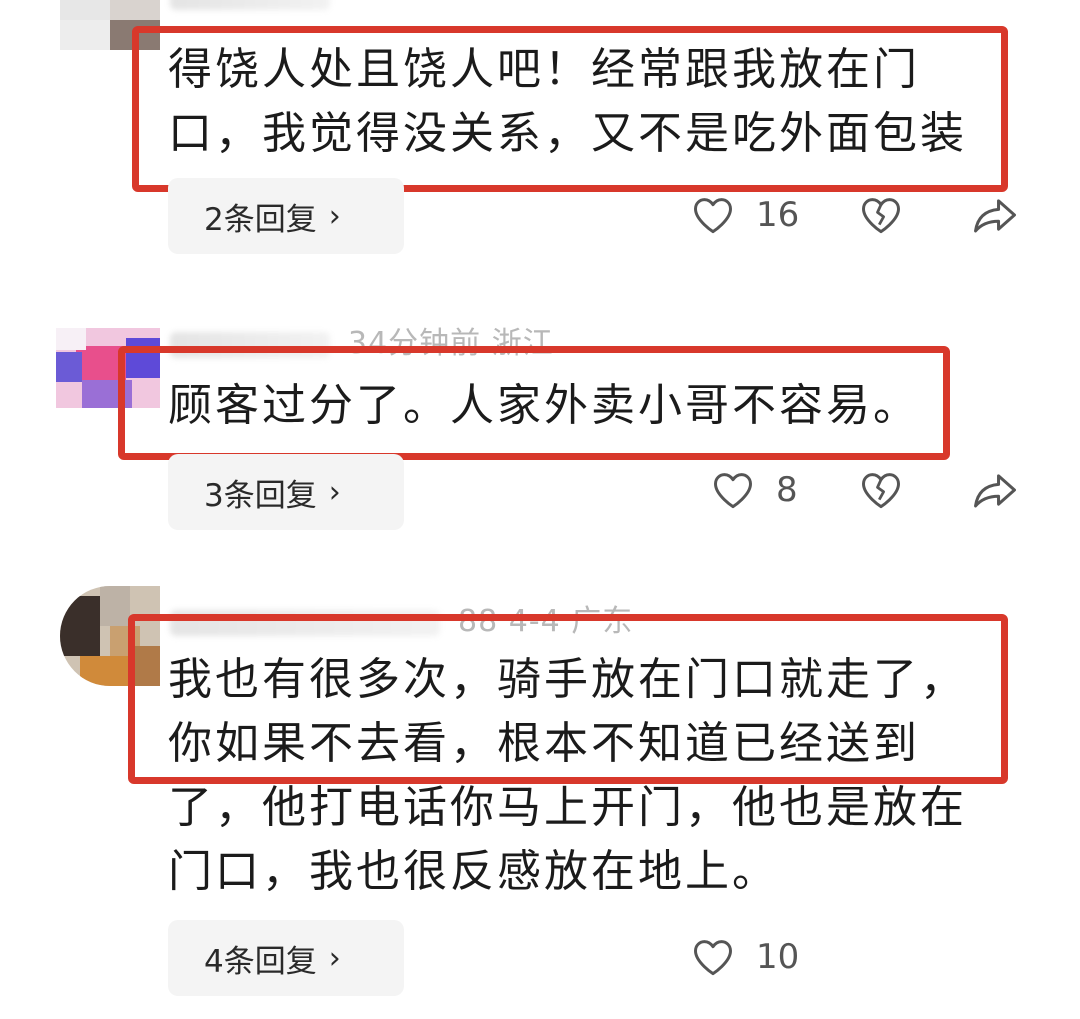 Image resolution: width=1080 pixels, height=1019 pixels. I want to click on like-button: 8, so click(755, 490).